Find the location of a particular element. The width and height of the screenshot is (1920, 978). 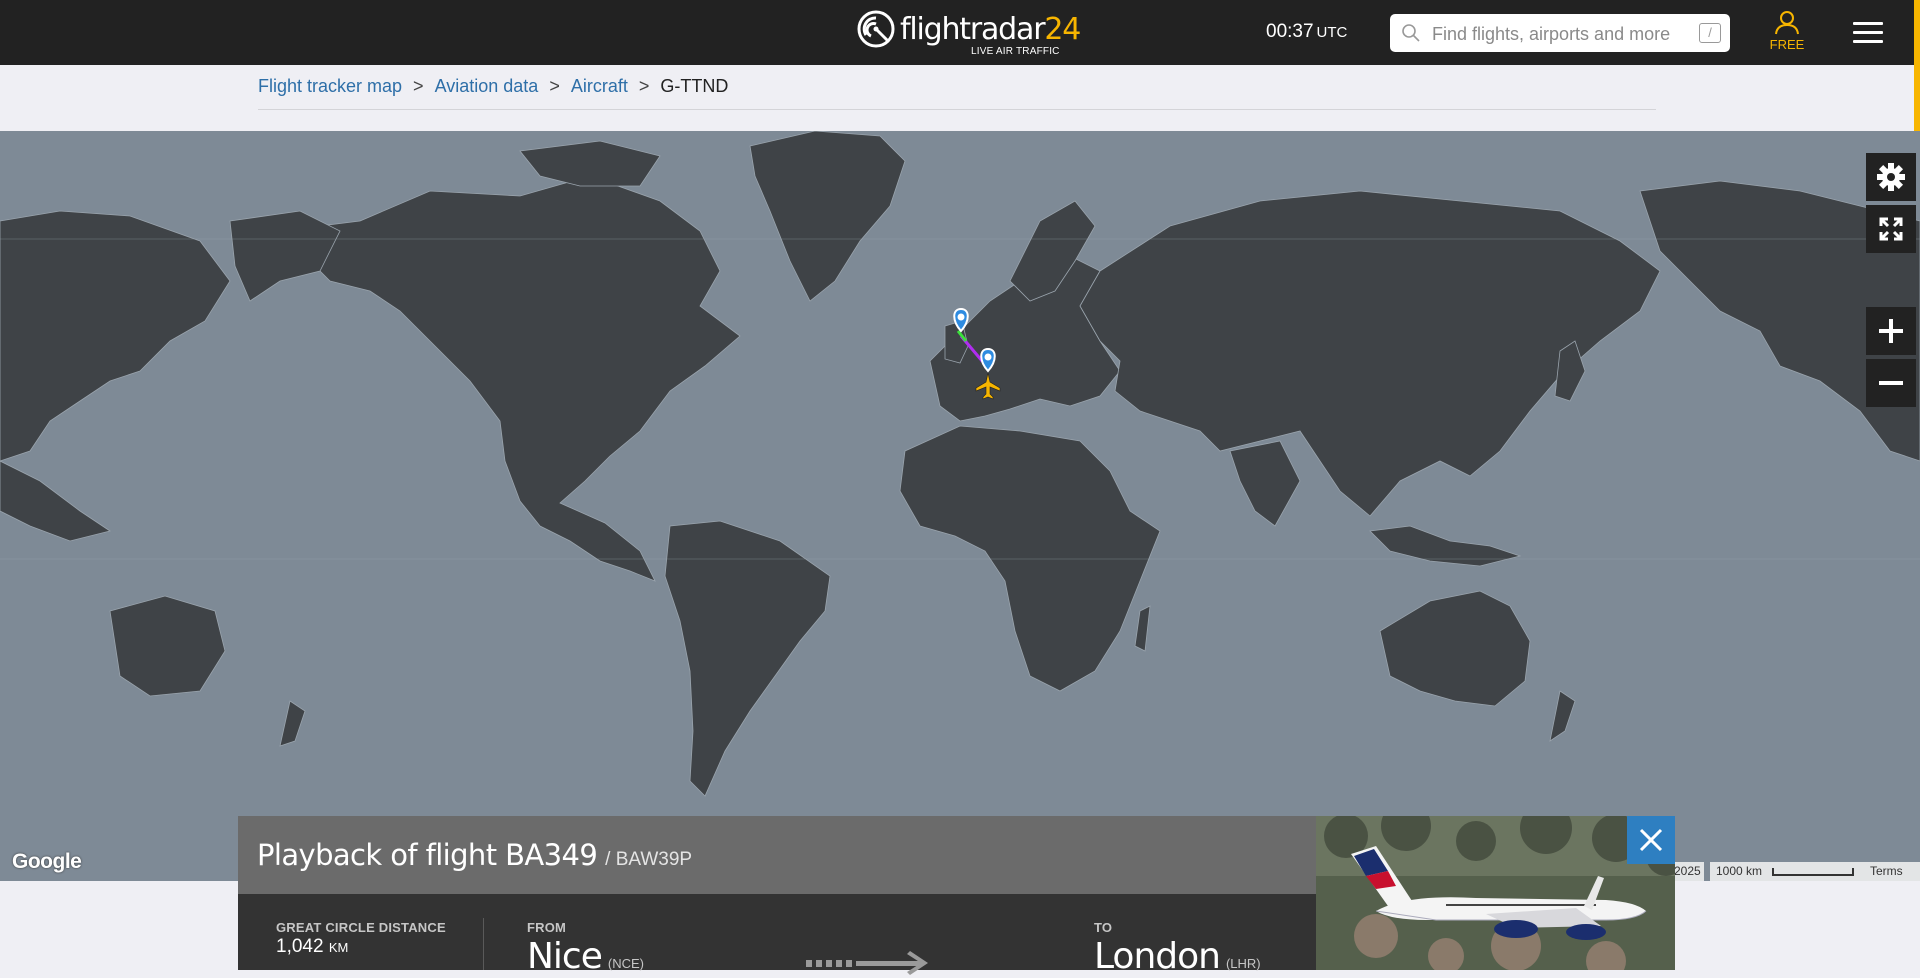

zoom-out-button is located at coordinates (1891, 383).